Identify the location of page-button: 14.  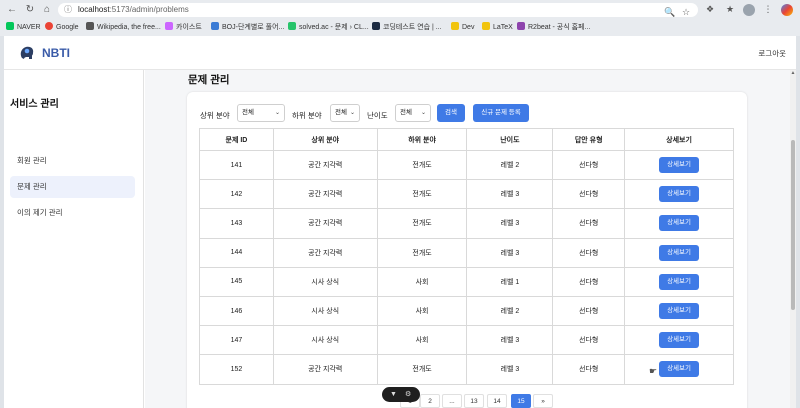
(497, 401).